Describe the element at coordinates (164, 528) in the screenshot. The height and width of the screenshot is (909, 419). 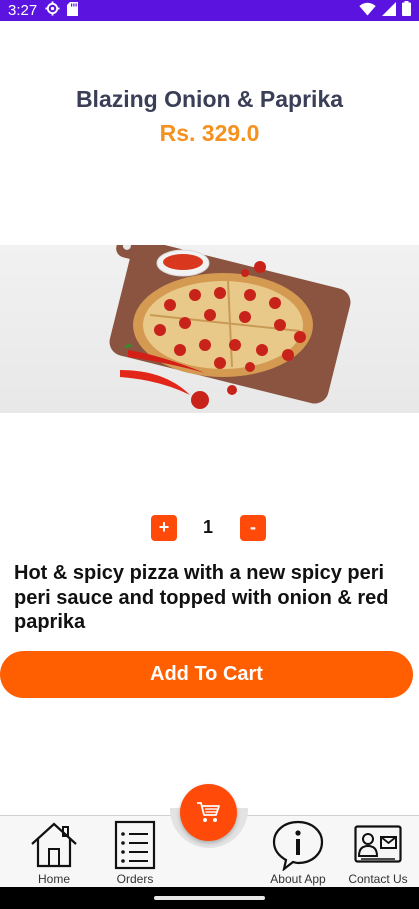
I see `increase-quantity-button: +` at that location.